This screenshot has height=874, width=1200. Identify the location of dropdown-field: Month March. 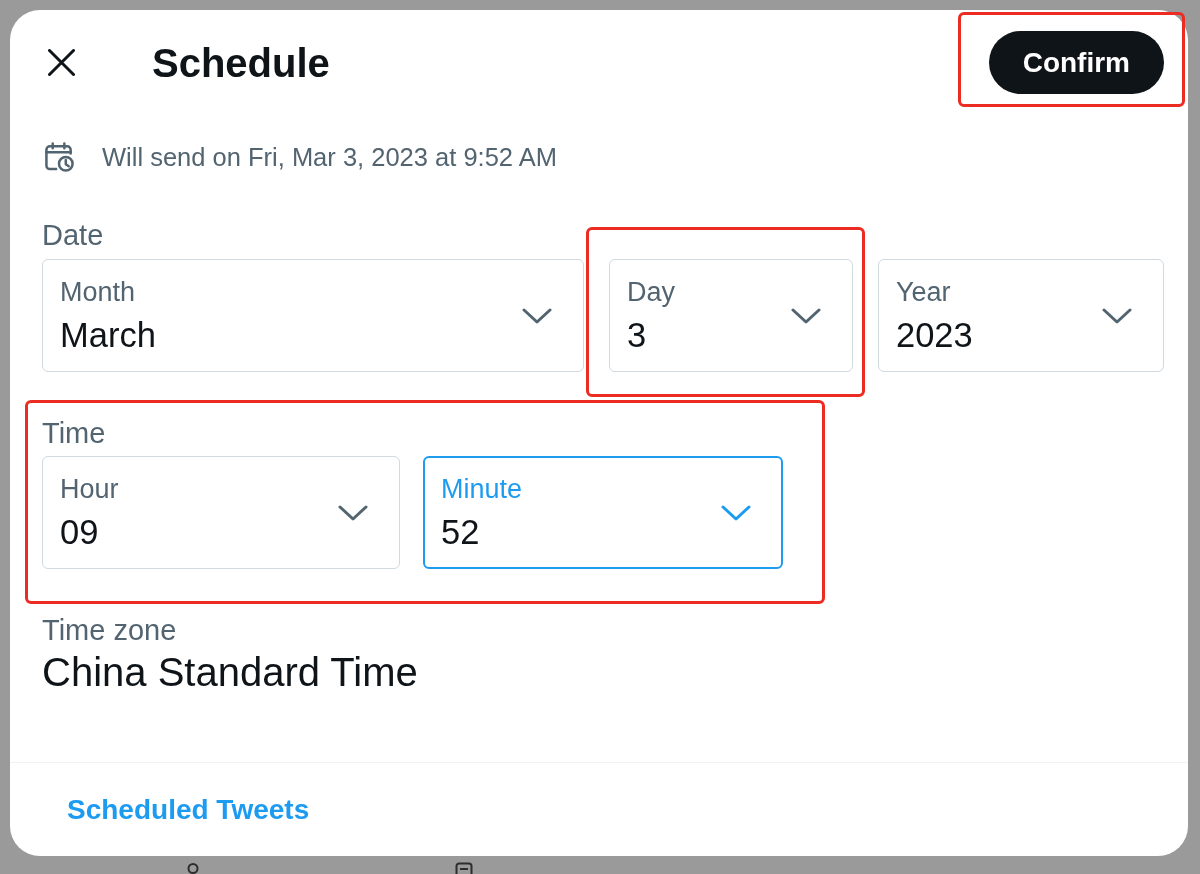
(313, 315).